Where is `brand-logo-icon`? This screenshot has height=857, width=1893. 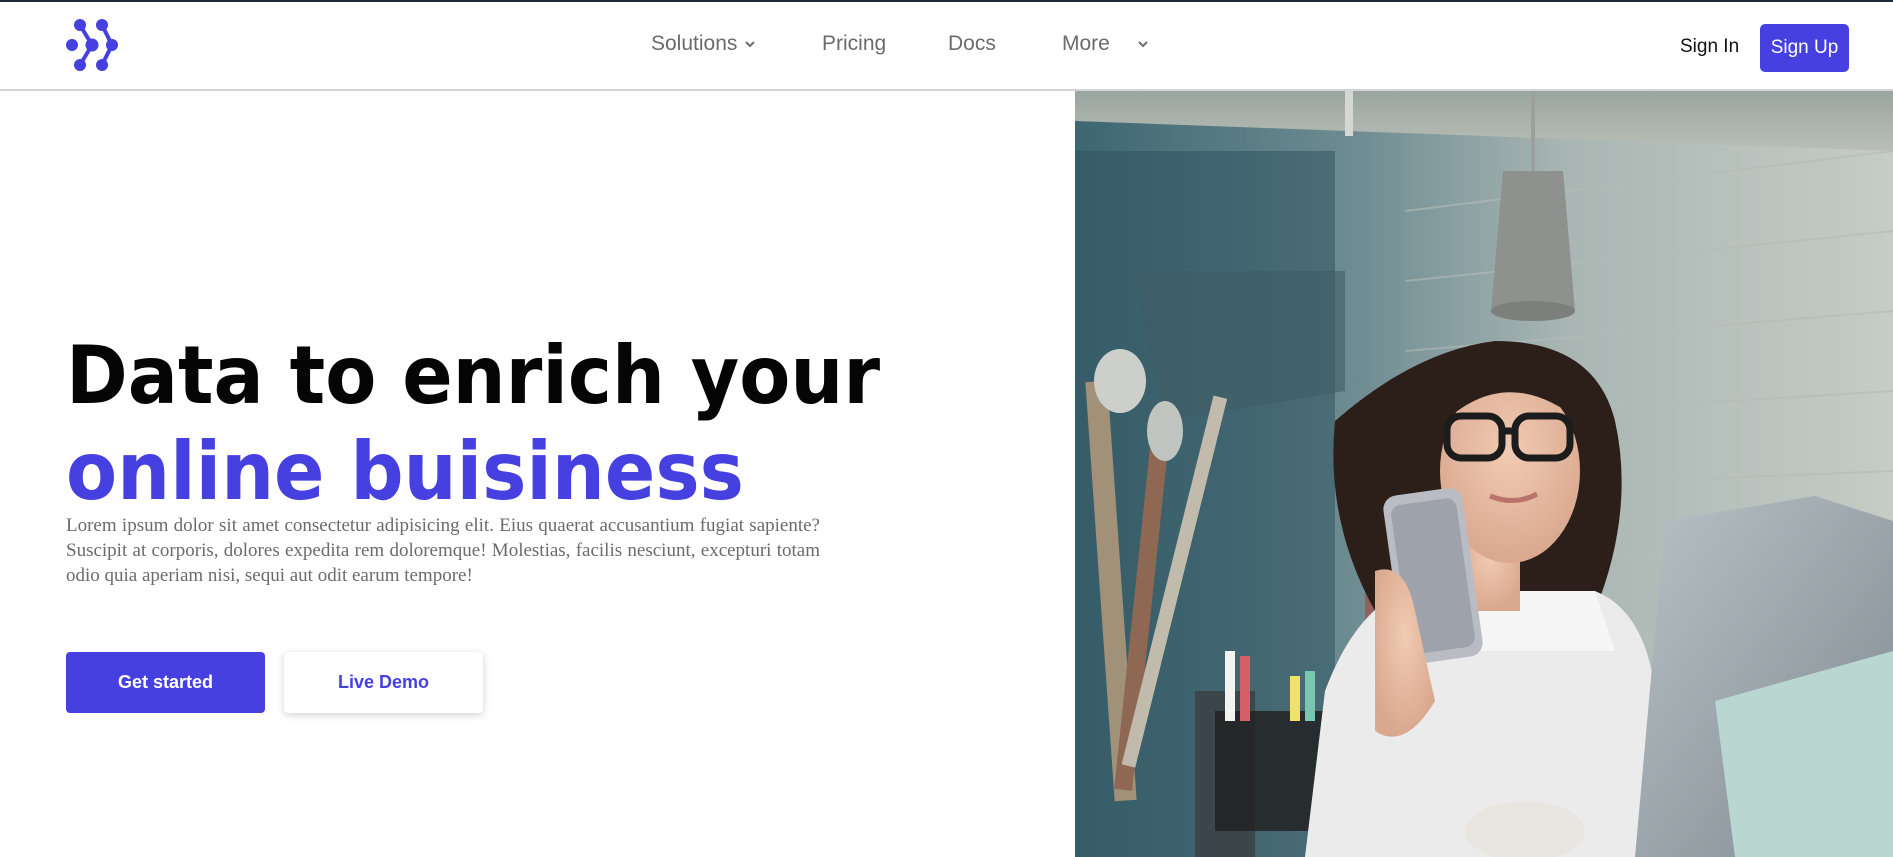 brand-logo-icon is located at coordinates (94, 45).